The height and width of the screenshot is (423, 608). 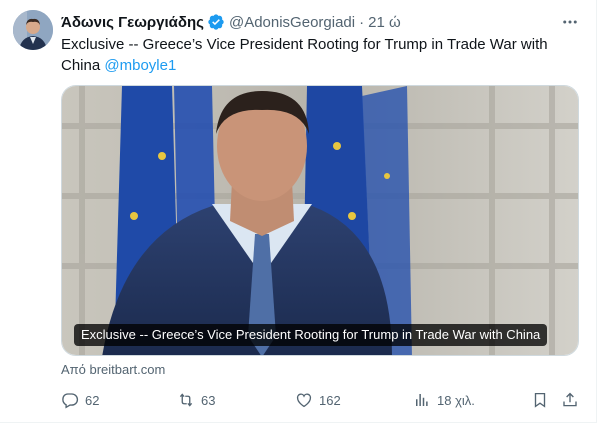 What do you see at coordinates (216, 22) in the screenshot?
I see `verified-badge-icon` at bounding box center [216, 22].